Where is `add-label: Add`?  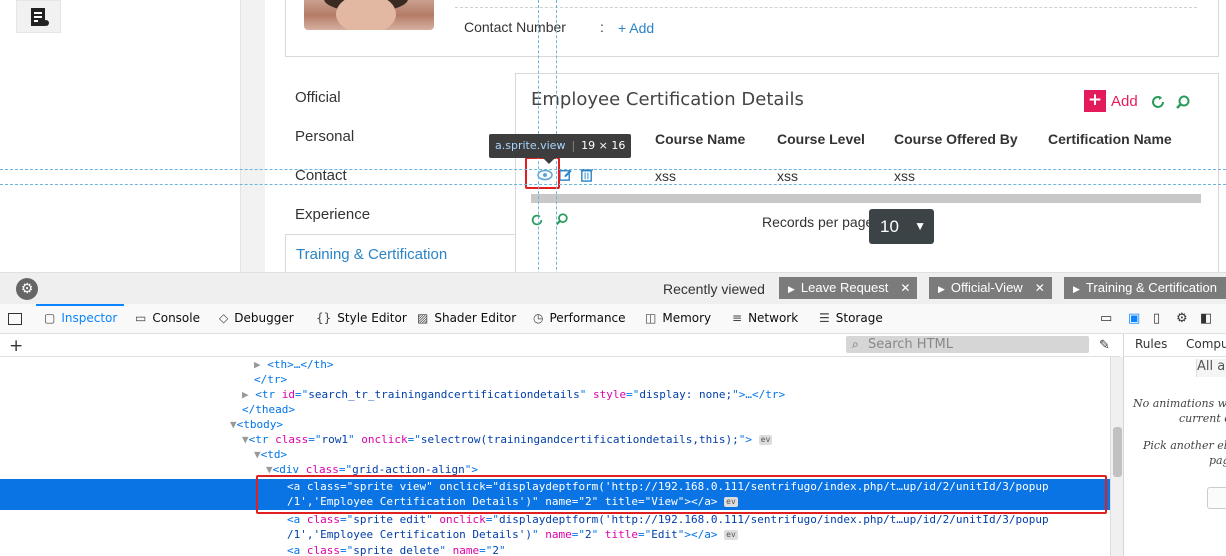 add-label: Add is located at coordinates (1124, 101).